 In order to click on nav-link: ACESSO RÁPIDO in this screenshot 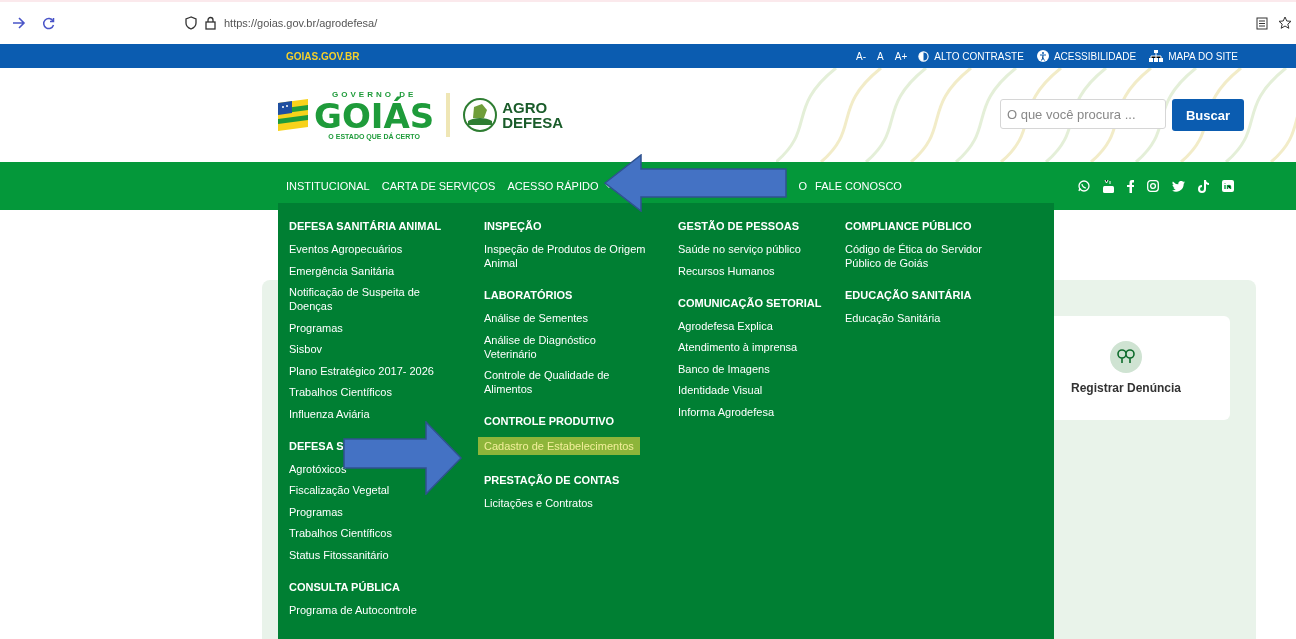, I will do `click(553, 186)`.